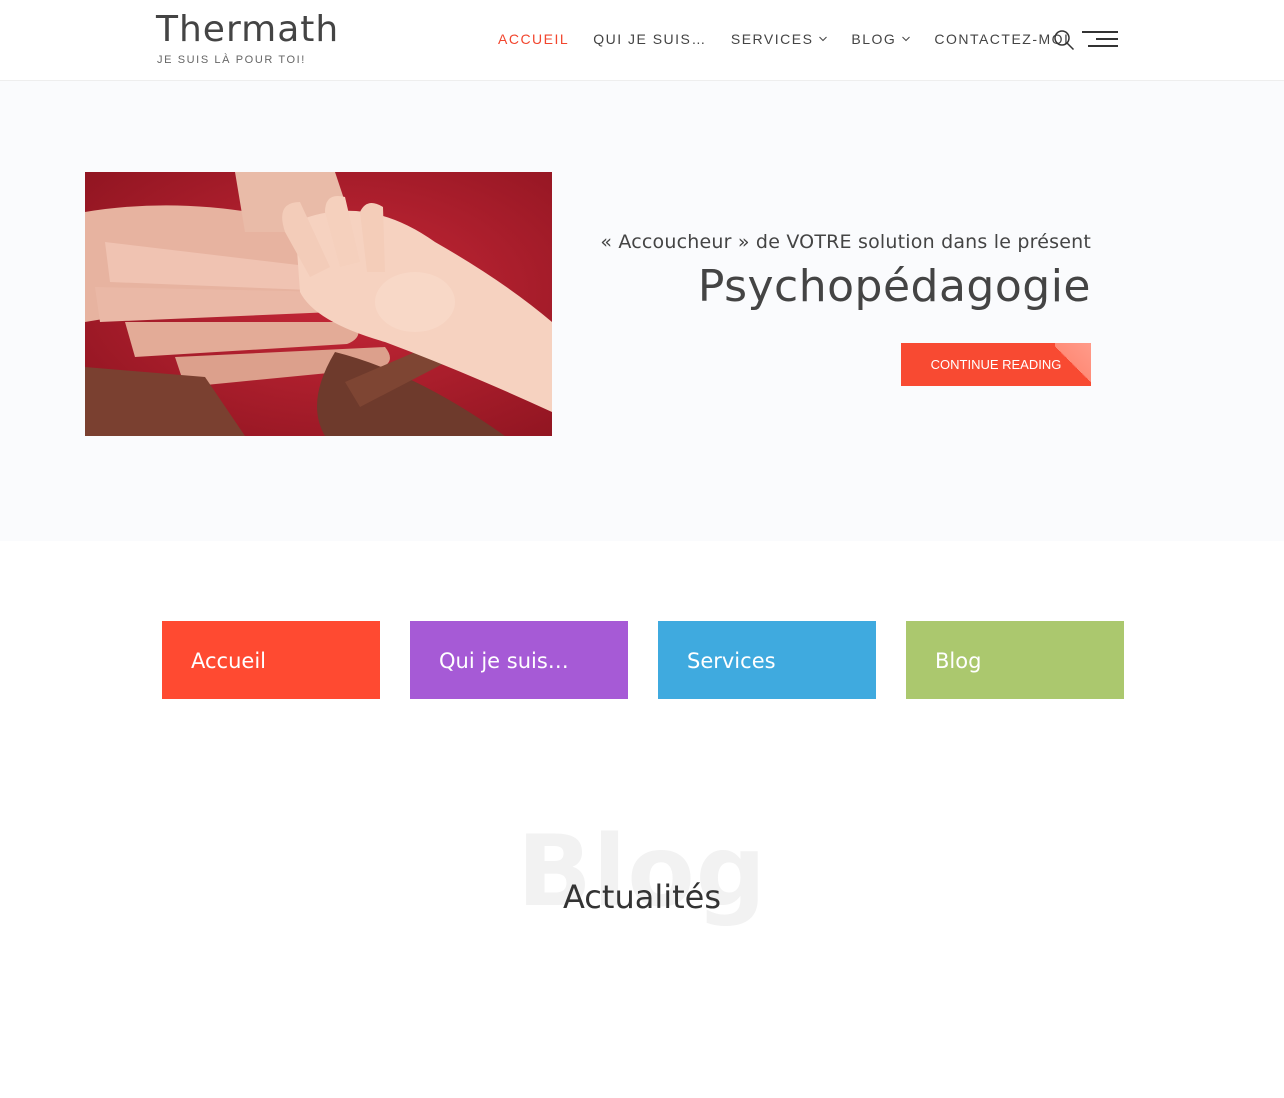  I want to click on hero-image-hands, so click(318, 304).